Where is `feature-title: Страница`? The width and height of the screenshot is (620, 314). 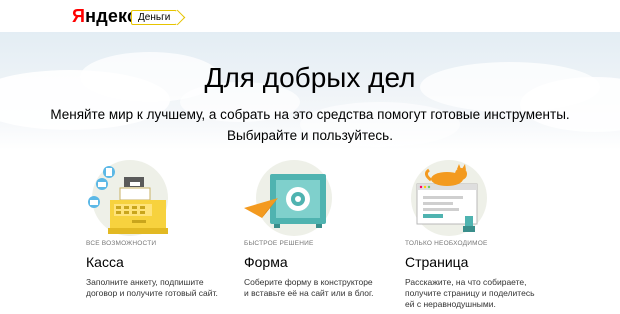 feature-title: Страница is located at coordinates (436, 262).